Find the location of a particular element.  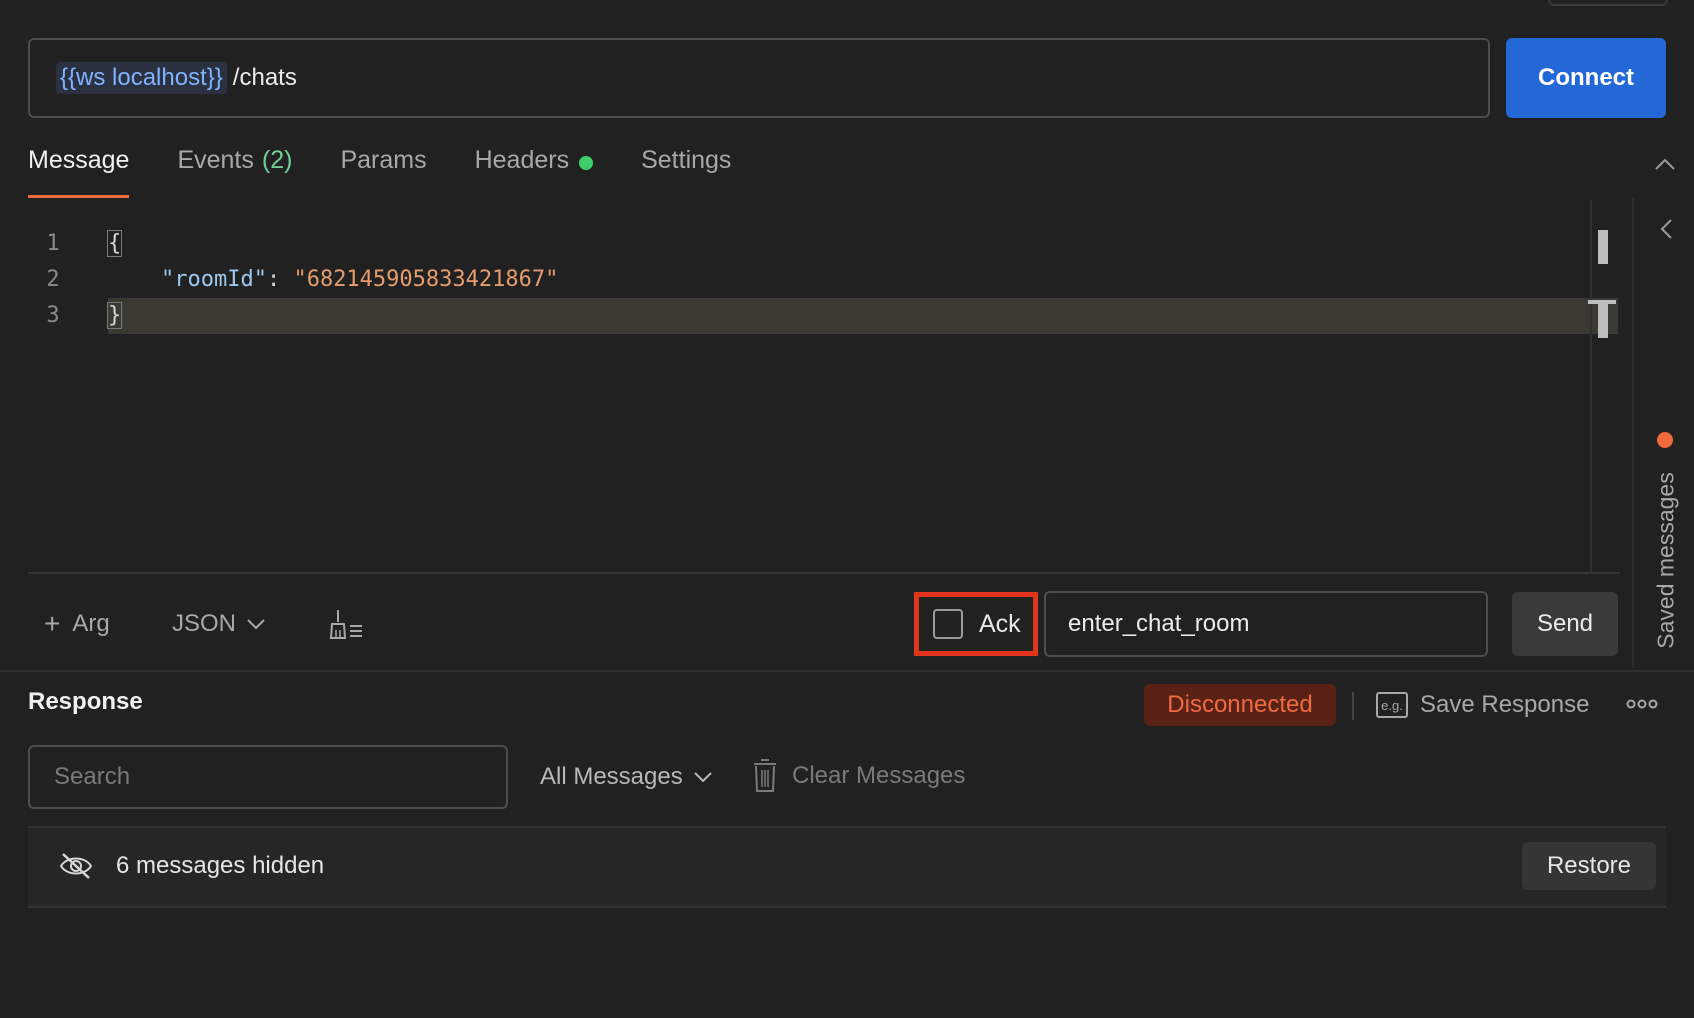

format-dropdown: JSON is located at coordinates (219, 624).